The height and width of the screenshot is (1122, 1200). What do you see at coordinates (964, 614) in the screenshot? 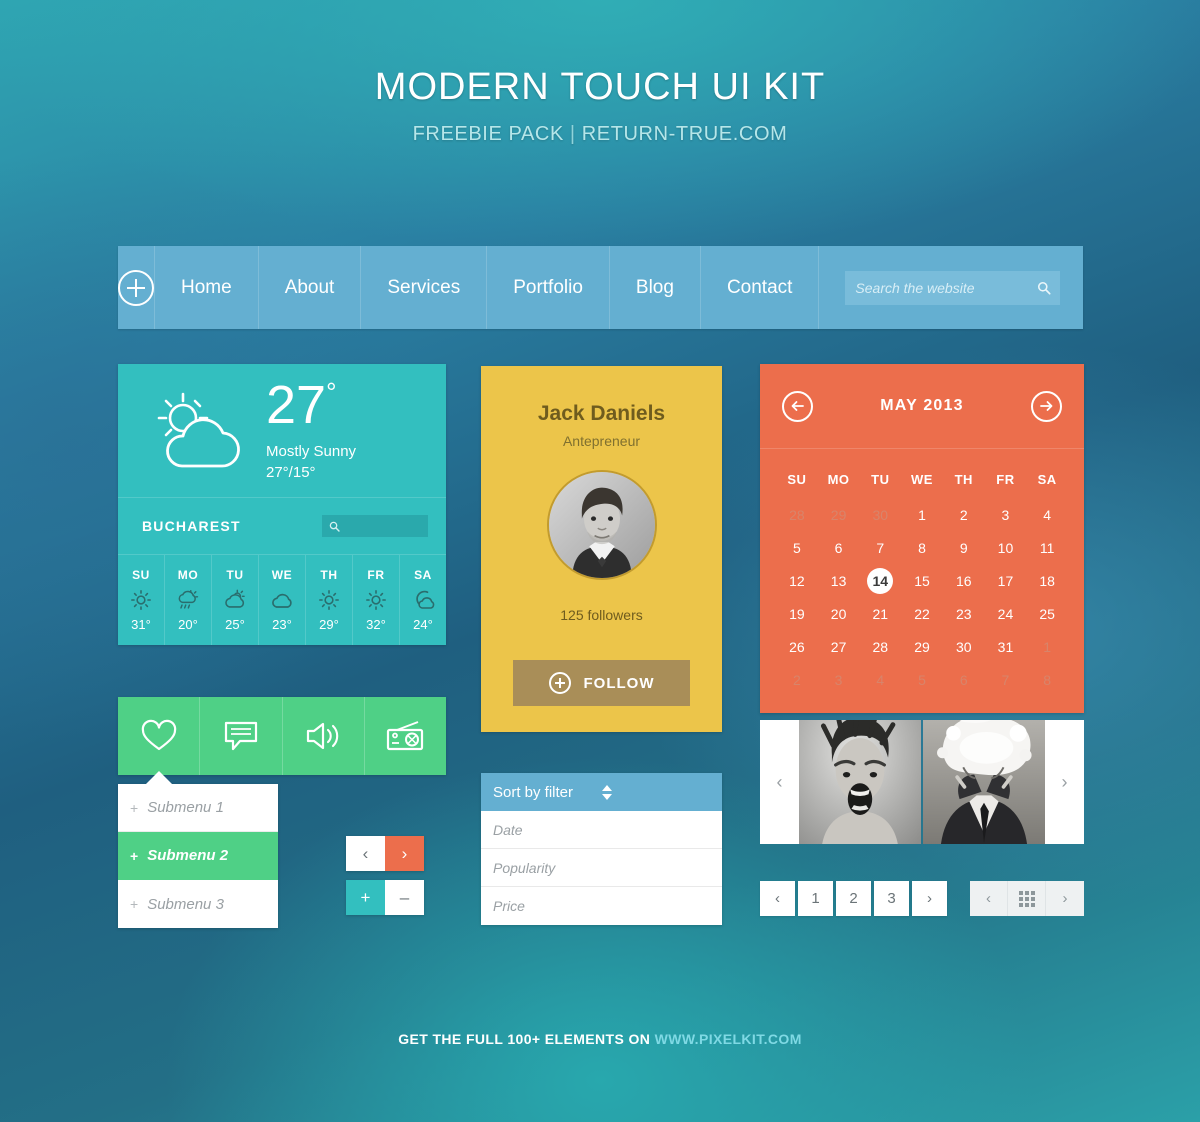
I see `calendar-day: 23` at bounding box center [964, 614].